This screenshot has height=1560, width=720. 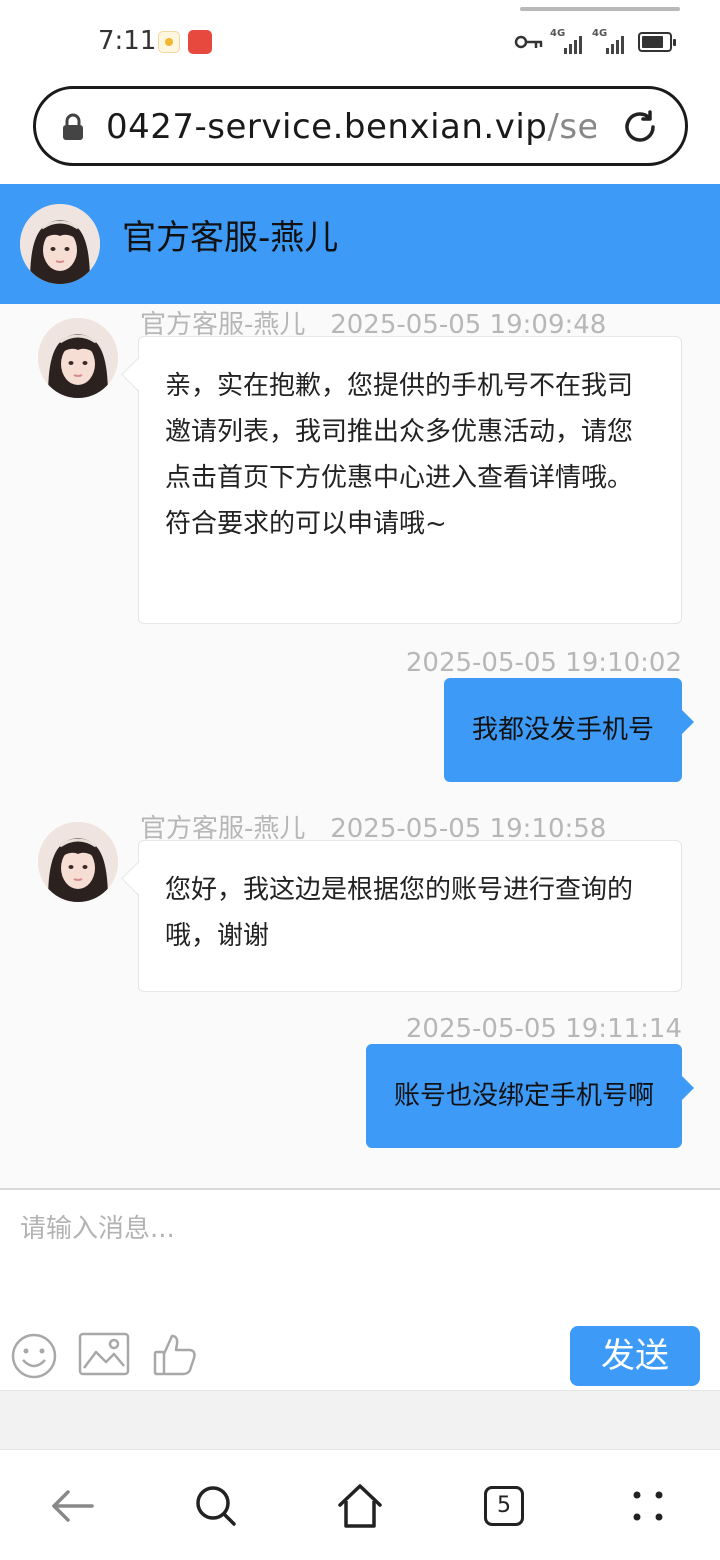 I want to click on outgoing-message-bubble: 账号也没绑定手机号啊, so click(x=530, y=1096).